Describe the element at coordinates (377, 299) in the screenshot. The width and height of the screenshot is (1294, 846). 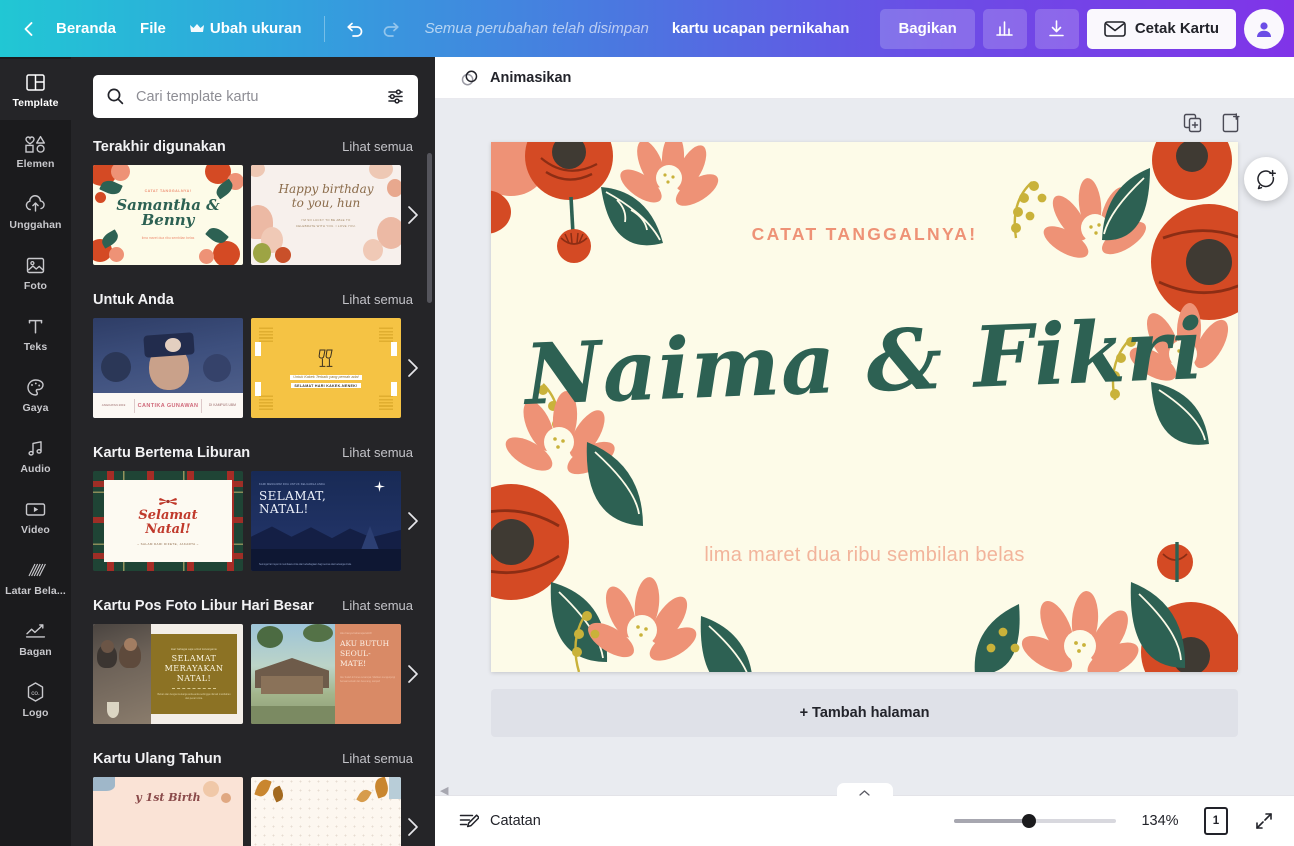
I see `see-all-for-you: Lihat semua` at that location.